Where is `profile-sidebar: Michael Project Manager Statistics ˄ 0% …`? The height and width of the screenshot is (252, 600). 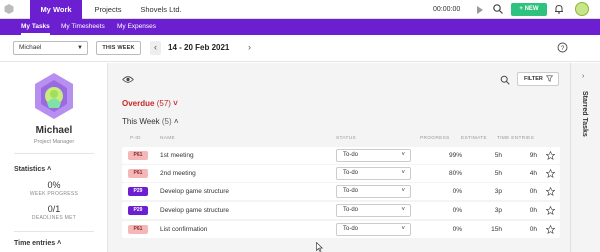
profile-sidebar: Michael Project Manager Statistics ˄ 0% … is located at coordinates (54, 157).